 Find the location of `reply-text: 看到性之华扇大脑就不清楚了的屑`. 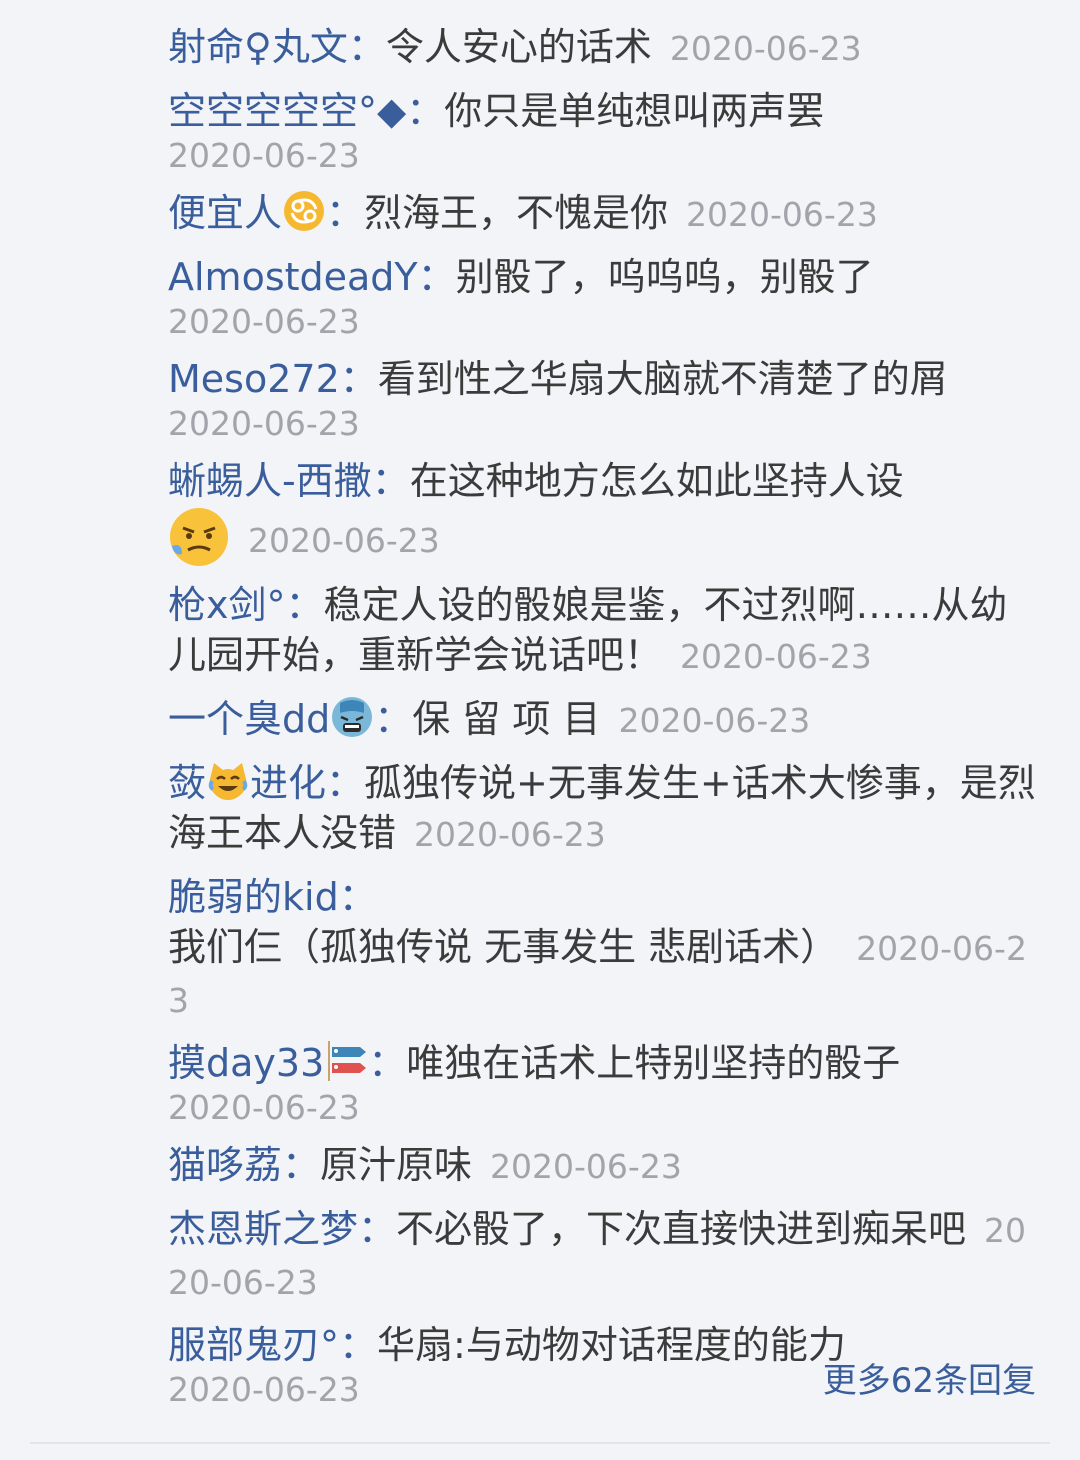

reply-text: 看到性之华扇大脑就不清楚了的屑 is located at coordinates (662, 379).